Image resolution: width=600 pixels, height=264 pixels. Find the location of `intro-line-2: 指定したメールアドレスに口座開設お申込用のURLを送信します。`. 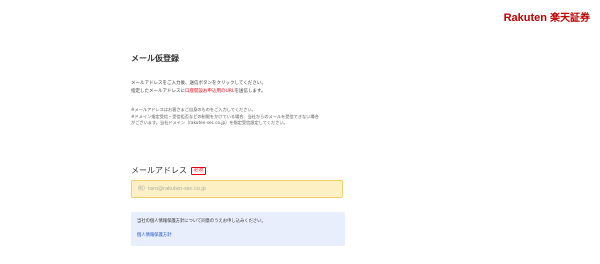

intro-line-2: 指定したメールアドレスに口座開設お申込用のURLを送信します。 is located at coordinates (198, 92).